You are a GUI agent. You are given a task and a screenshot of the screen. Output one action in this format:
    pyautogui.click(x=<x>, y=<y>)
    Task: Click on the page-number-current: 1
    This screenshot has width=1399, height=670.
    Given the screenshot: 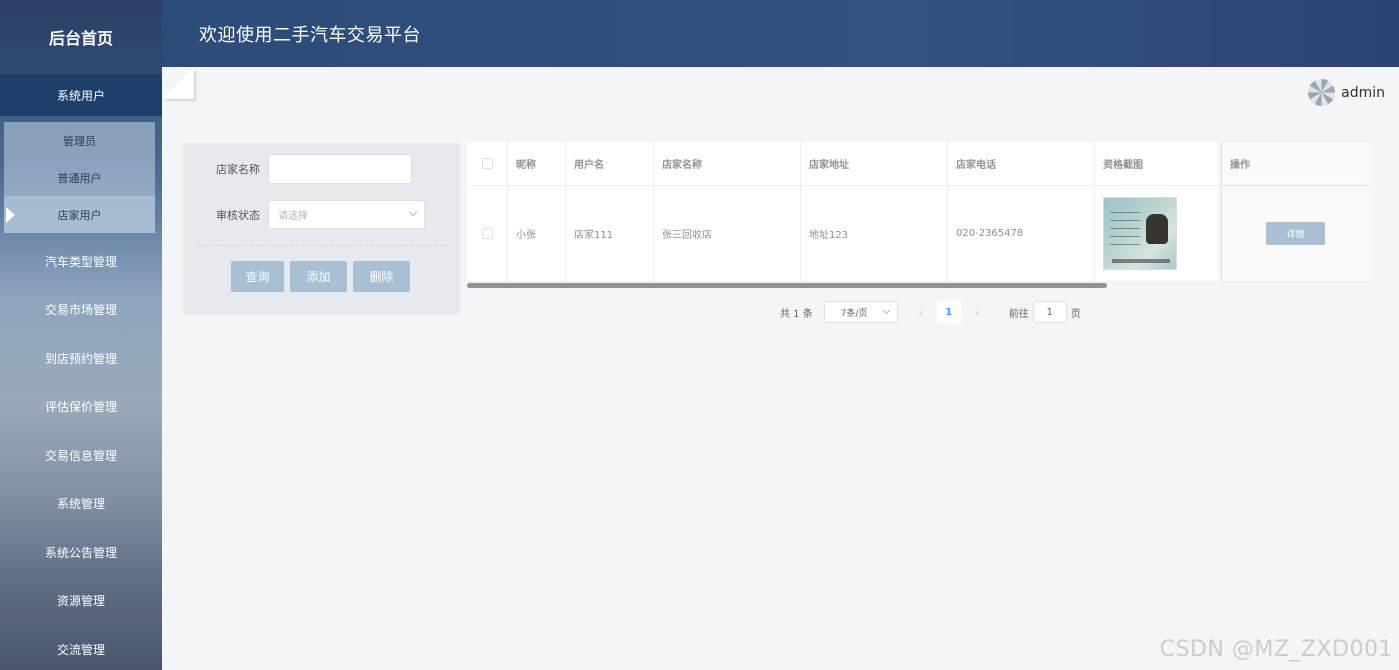 What is the action you would take?
    pyautogui.click(x=948, y=312)
    